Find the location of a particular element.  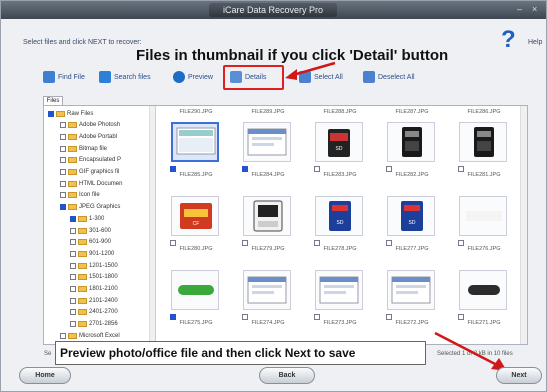

thumbnail-cell: CF FILE280.JPG is located at coordinates (196, 226).